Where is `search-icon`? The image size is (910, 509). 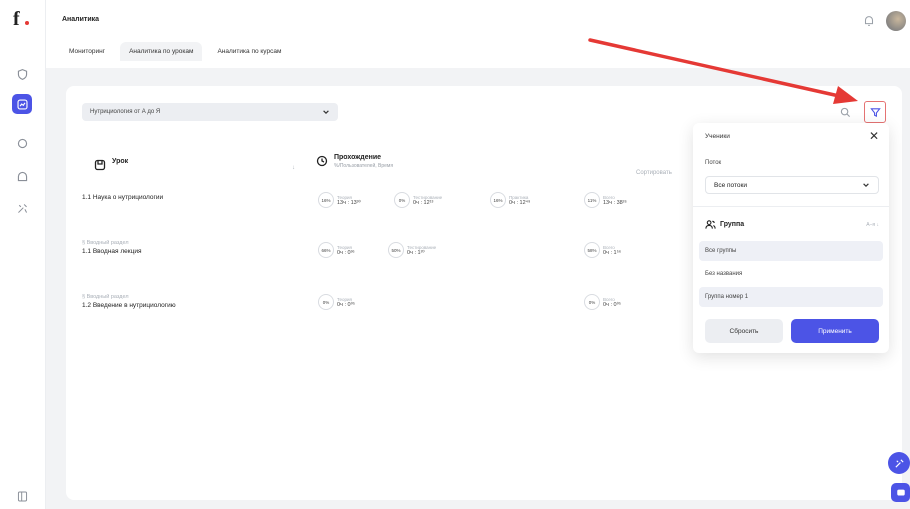
search-icon is located at coordinates (845, 112).